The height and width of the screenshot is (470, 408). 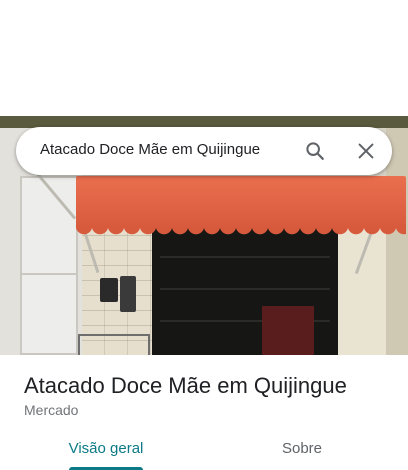 I want to click on tab-about-label: Sobre, so click(x=302, y=448).